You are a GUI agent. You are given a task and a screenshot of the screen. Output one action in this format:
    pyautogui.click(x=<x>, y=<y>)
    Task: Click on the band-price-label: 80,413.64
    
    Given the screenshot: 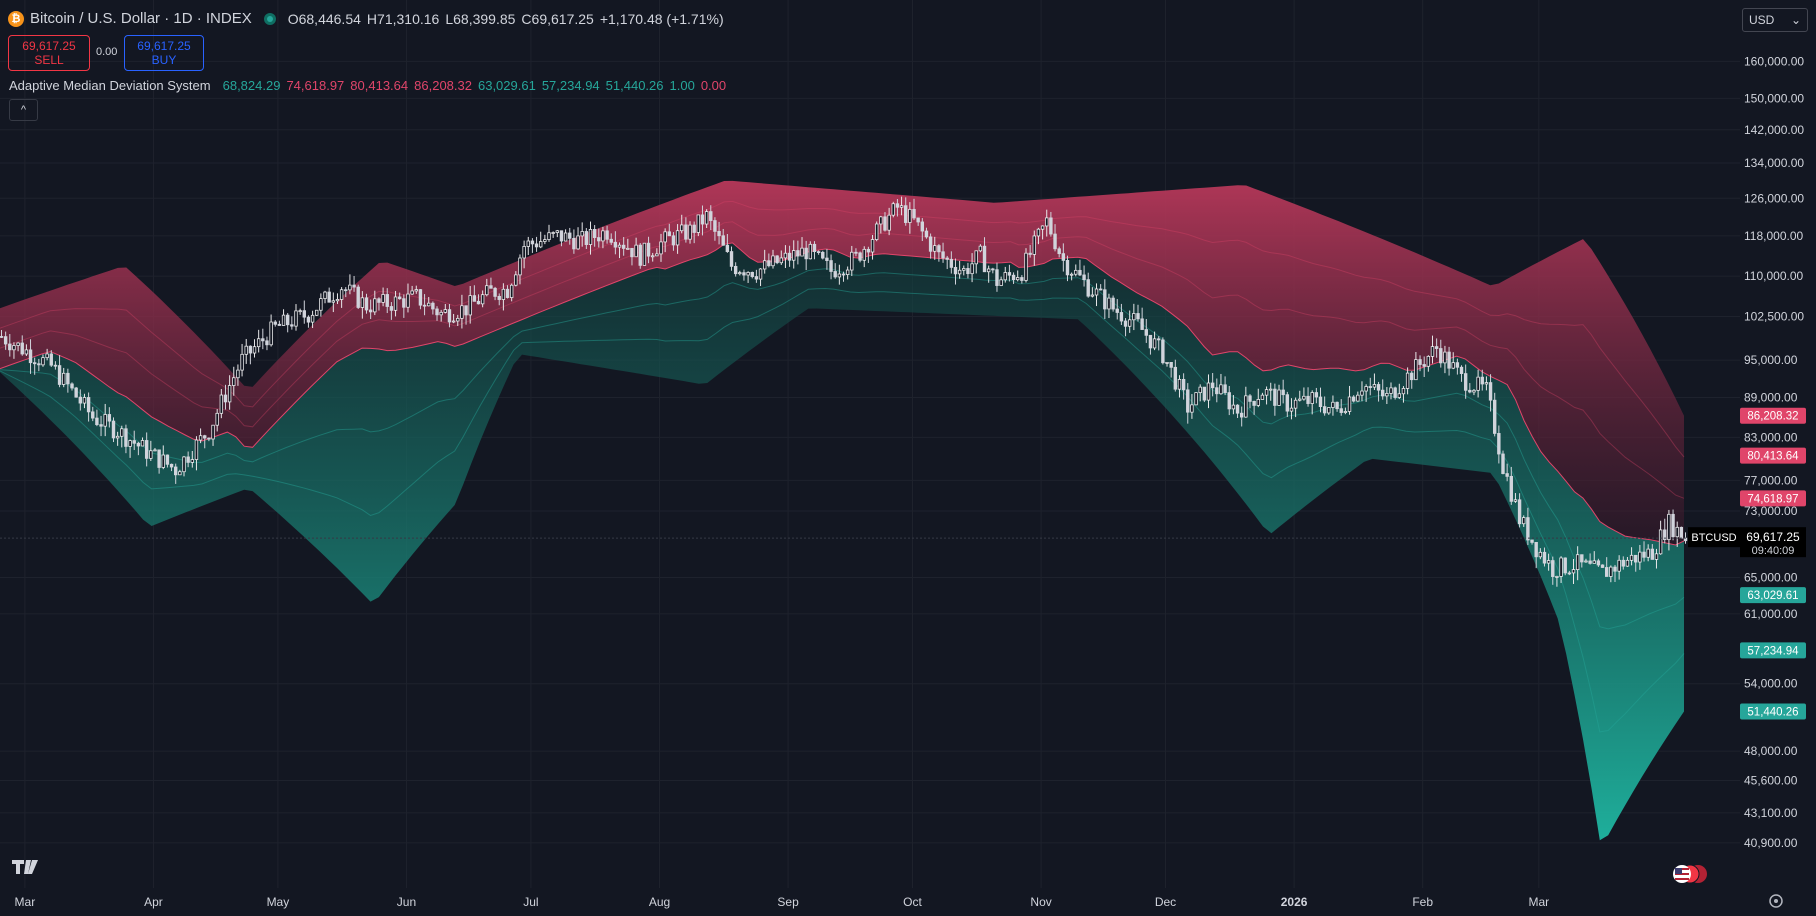 What is the action you would take?
    pyautogui.click(x=1773, y=455)
    